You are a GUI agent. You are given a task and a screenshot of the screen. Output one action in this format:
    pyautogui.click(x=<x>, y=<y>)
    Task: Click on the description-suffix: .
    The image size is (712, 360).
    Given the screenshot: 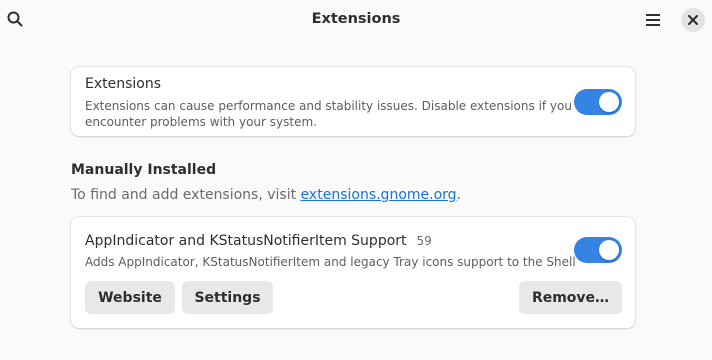 What is the action you would take?
    pyautogui.click(x=458, y=195)
    